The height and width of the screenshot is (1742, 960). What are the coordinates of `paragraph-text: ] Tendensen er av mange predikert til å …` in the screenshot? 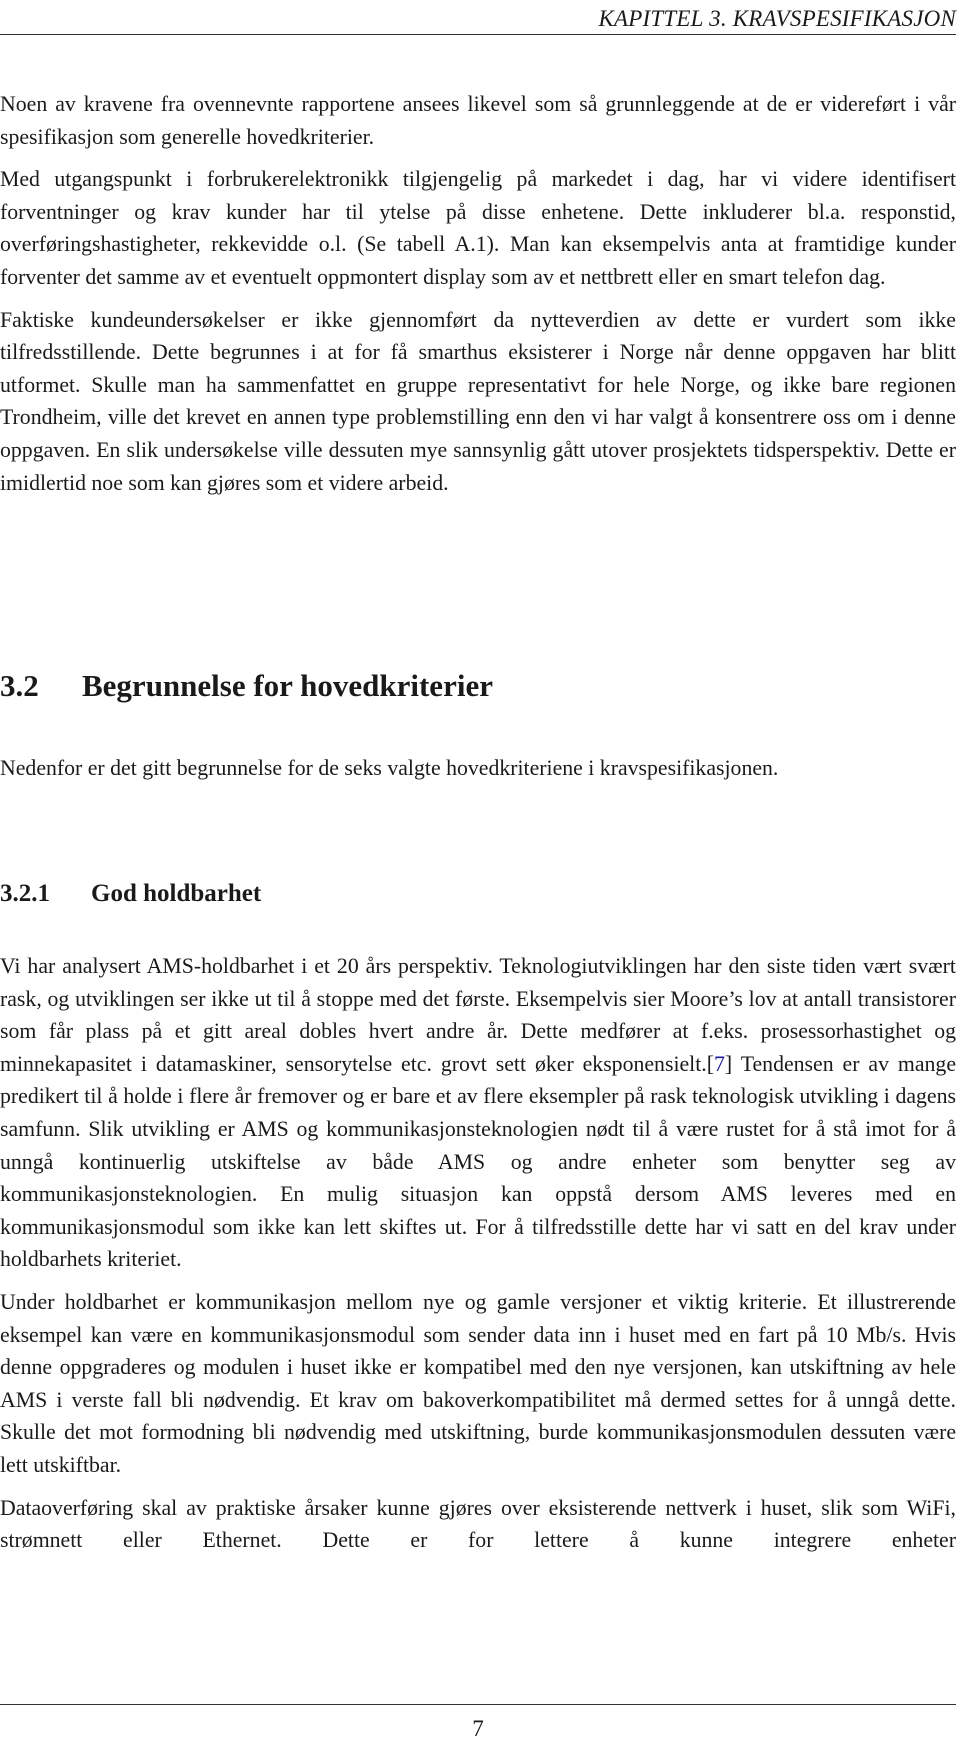 It's located at (478, 1161).